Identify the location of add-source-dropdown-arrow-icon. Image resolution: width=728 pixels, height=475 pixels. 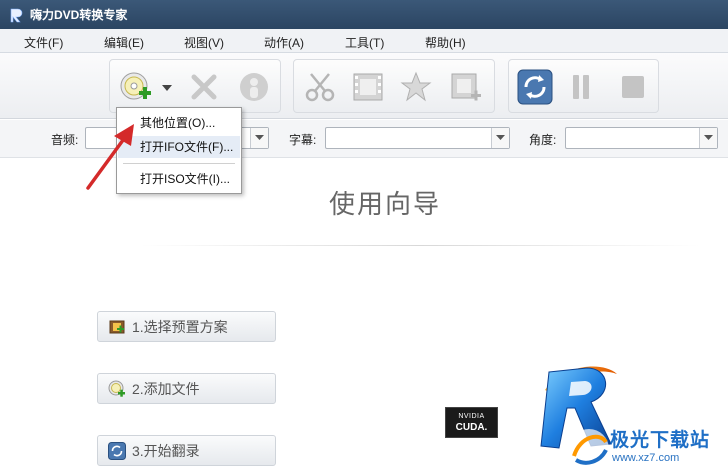
(167, 88).